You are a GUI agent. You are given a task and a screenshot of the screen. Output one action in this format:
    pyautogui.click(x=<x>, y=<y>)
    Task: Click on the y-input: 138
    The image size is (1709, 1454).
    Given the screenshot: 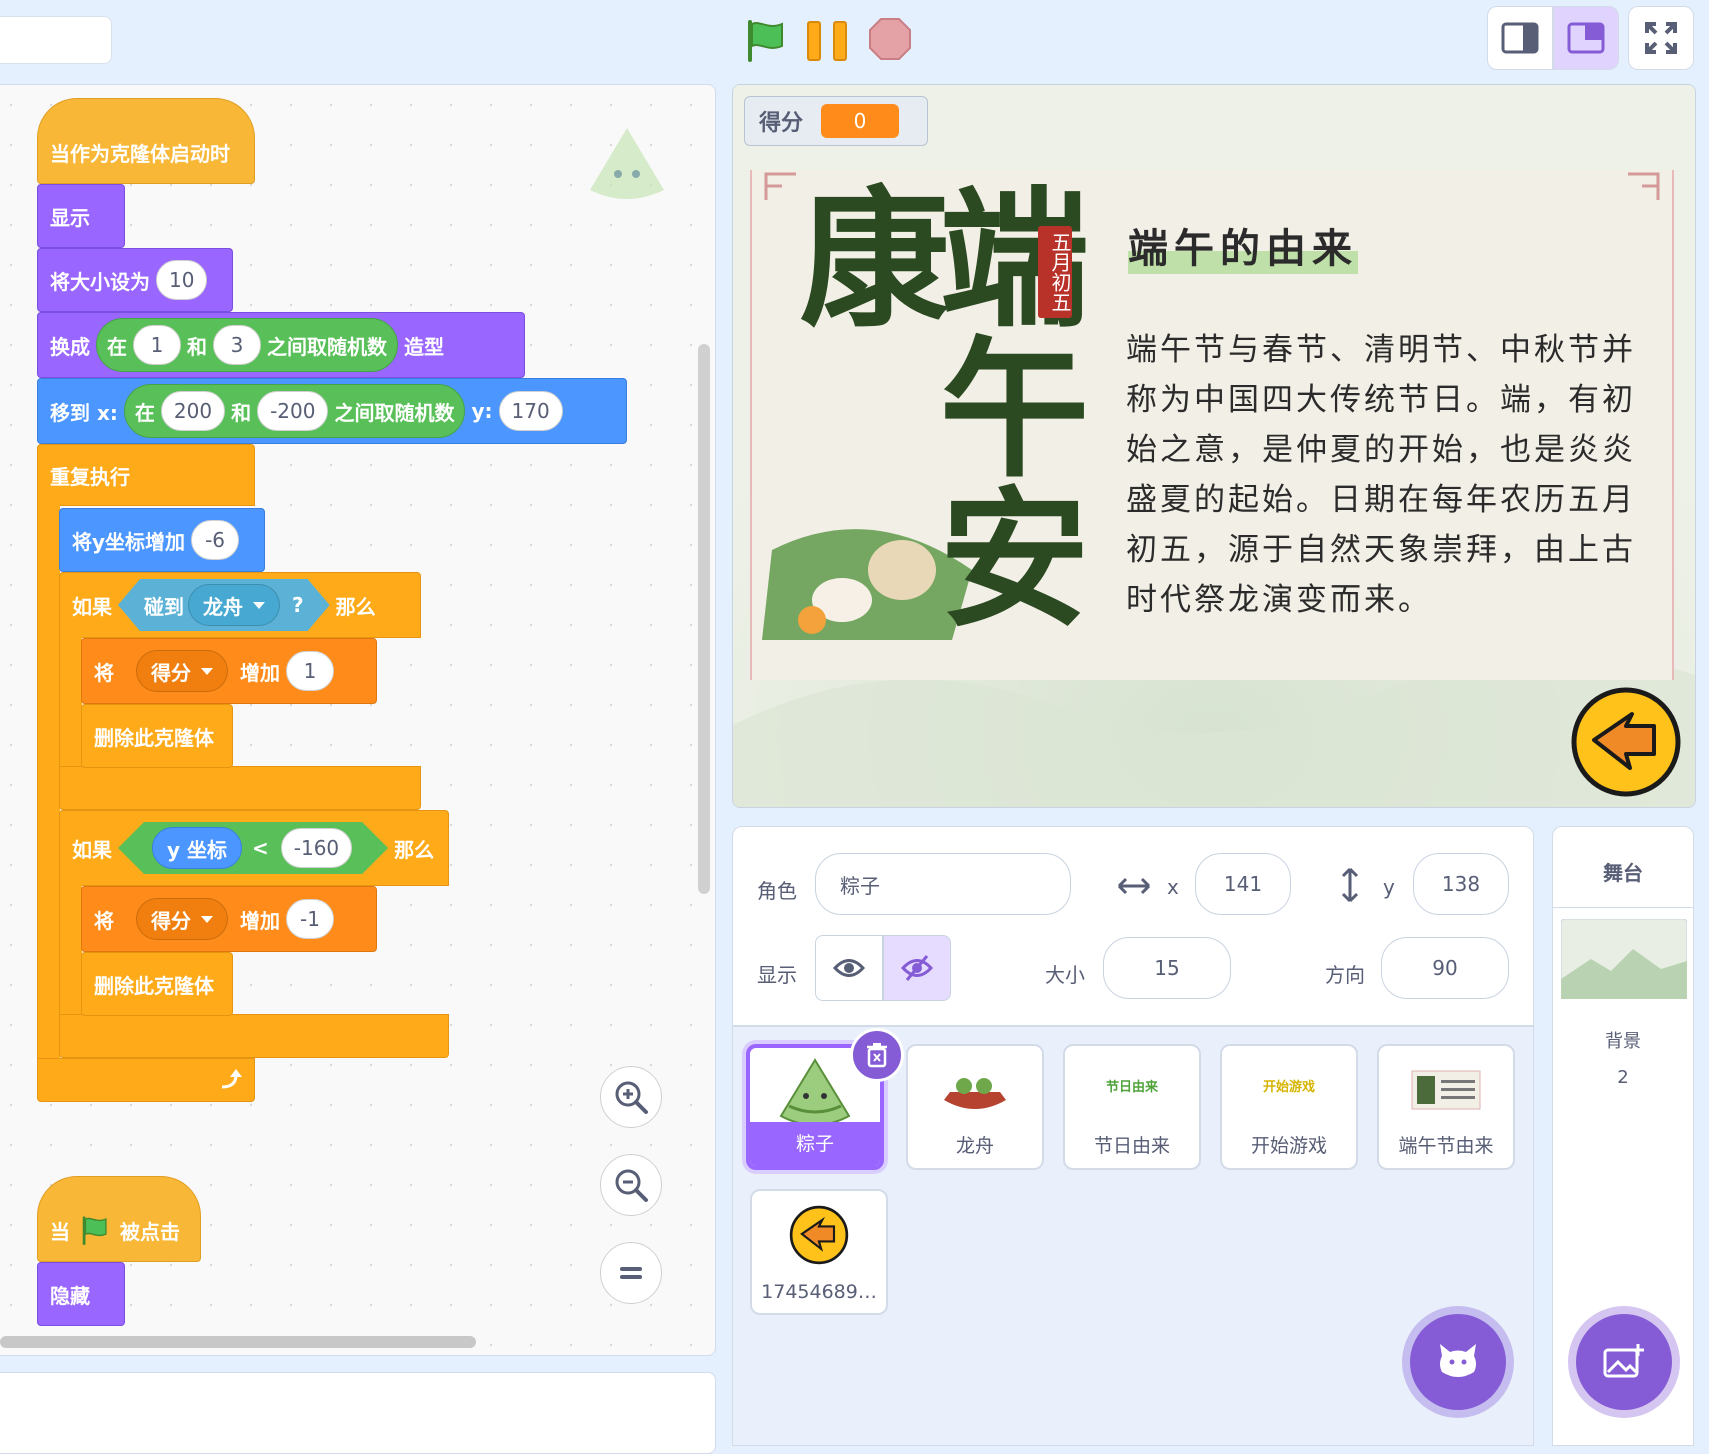 What is the action you would take?
    pyautogui.click(x=1461, y=884)
    